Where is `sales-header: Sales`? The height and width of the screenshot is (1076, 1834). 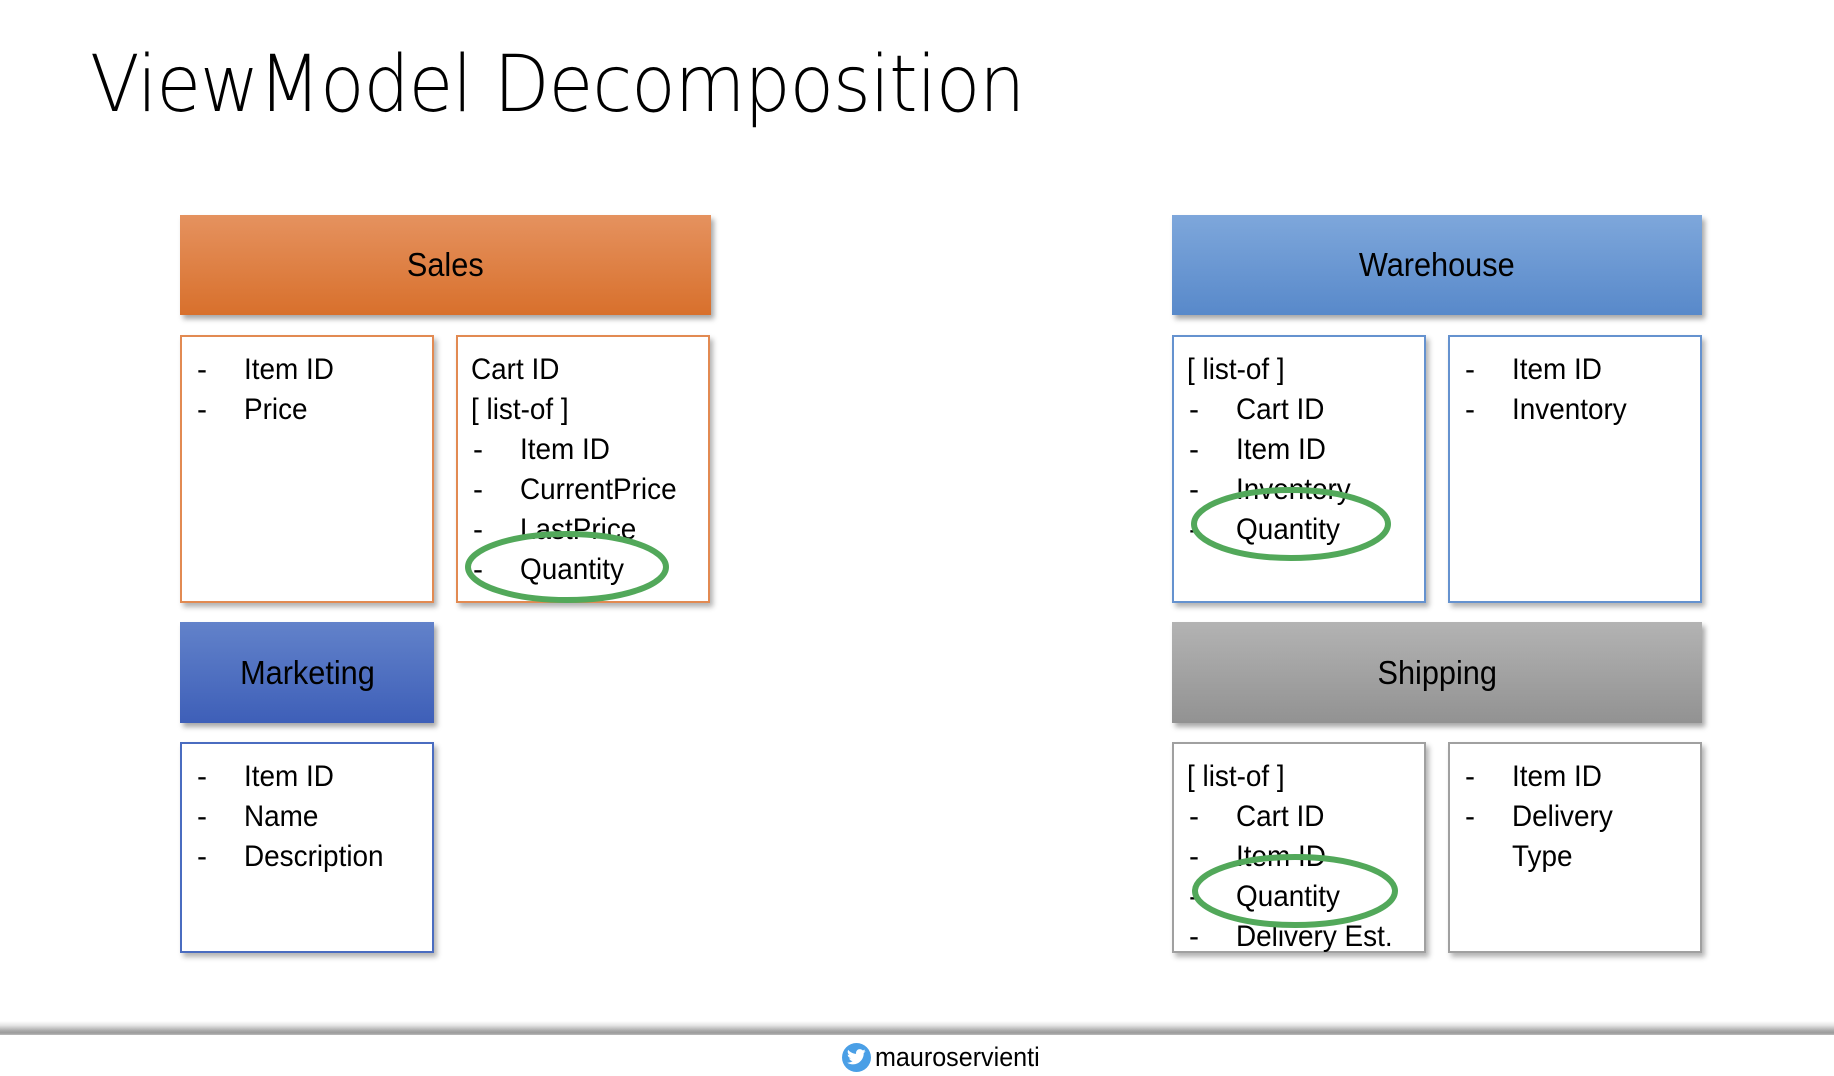 sales-header: Sales is located at coordinates (445, 265).